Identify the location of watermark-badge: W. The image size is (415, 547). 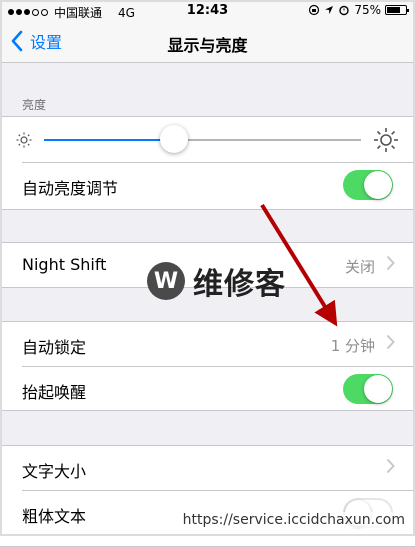
(166, 281).